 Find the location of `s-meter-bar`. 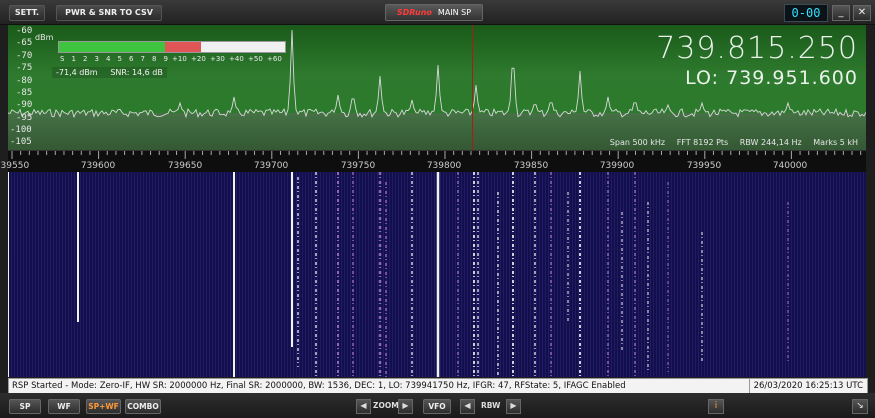

s-meter-bar is located at coordinates (172, 47).